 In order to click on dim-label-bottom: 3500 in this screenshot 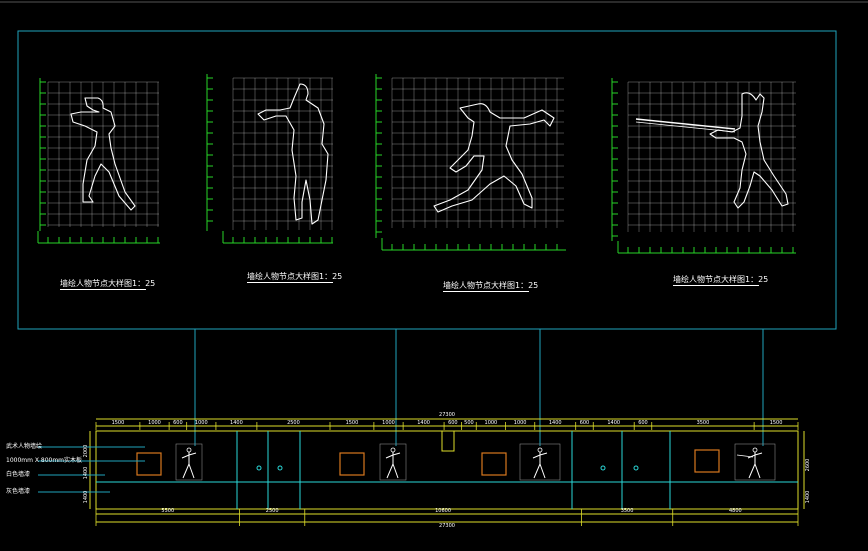, I will do `click(627, 511)`.